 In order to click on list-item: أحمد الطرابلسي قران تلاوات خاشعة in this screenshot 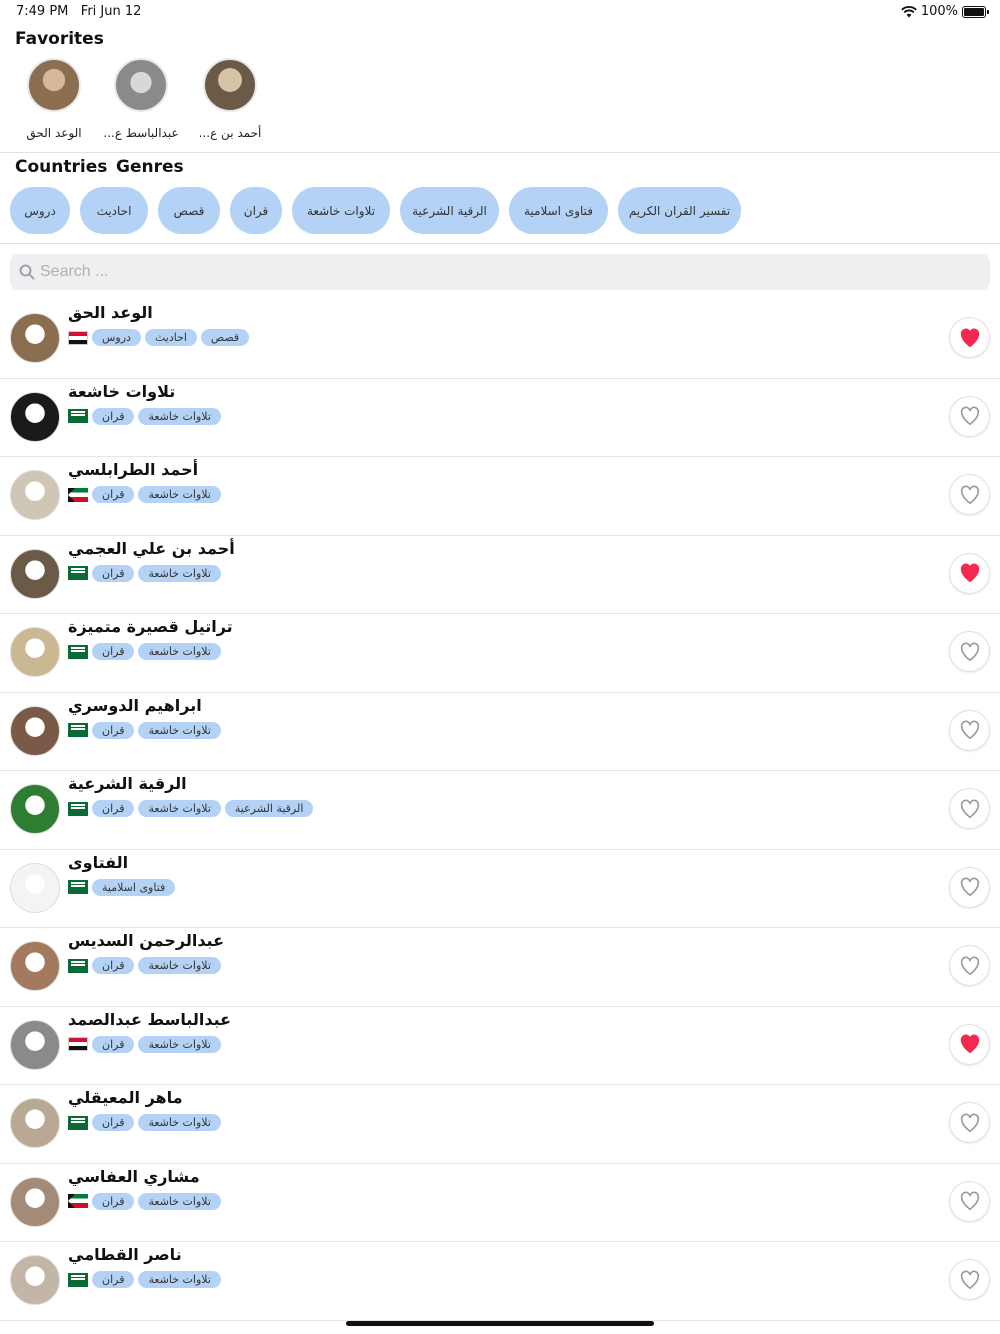, I will do `click(500, 496)`.